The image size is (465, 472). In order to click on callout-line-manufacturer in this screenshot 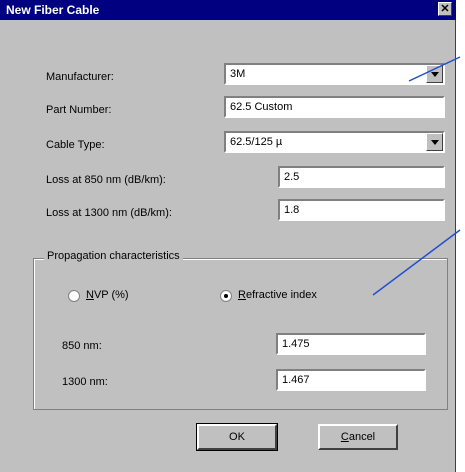, I will do `click(434, 69)`.